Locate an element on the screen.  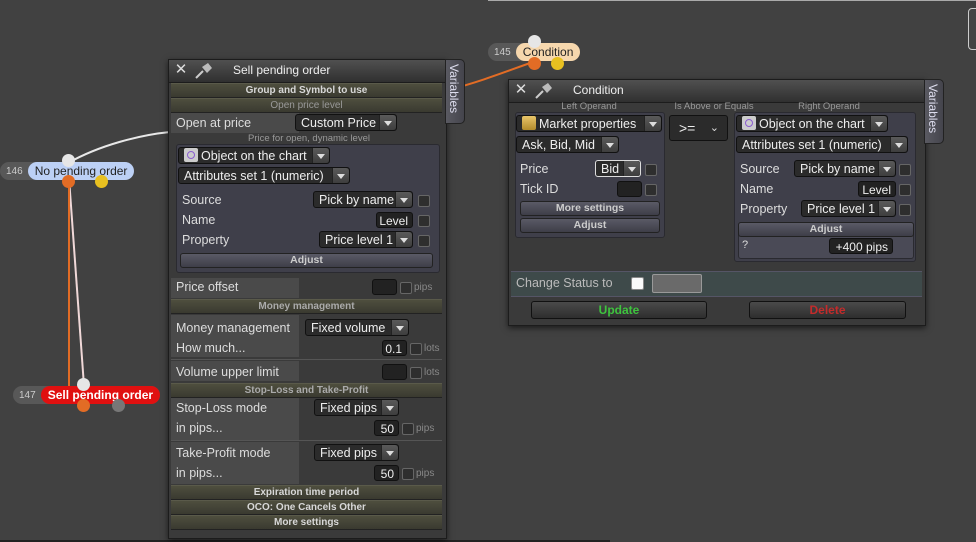
lots-unit: lots is located at coordinates (432, 348).